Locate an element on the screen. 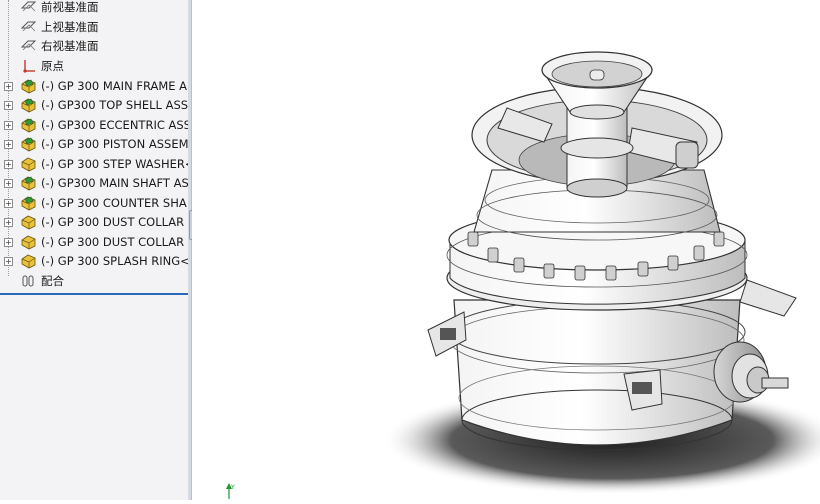 The image size is (820, 504). tree-item-label: (-) GP300 TOP SHELL ASSE is located at coordinates (115, 105).